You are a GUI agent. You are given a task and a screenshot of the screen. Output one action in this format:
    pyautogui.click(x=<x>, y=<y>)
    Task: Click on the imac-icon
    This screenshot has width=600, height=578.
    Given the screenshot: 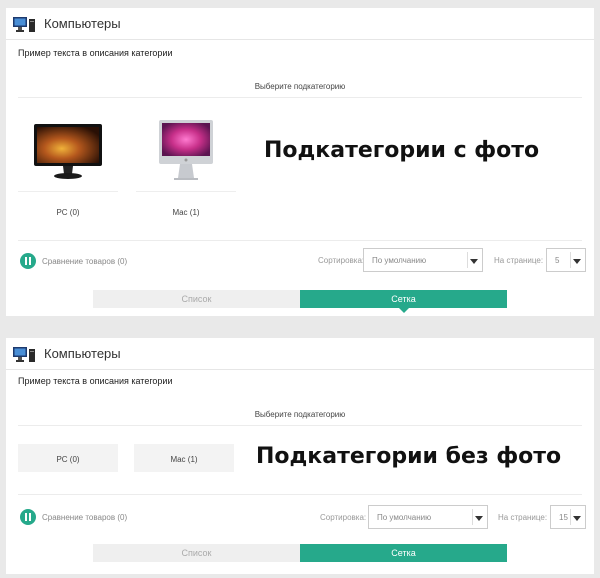 What is the action you would take?
    pyautogui.click(x=186, y=150)
    